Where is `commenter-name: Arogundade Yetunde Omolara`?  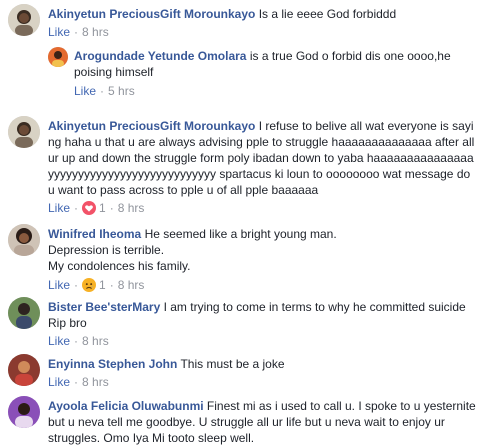 commenter-name: Arogundade Yetunde Omolara is located at coordinates (160, 56).